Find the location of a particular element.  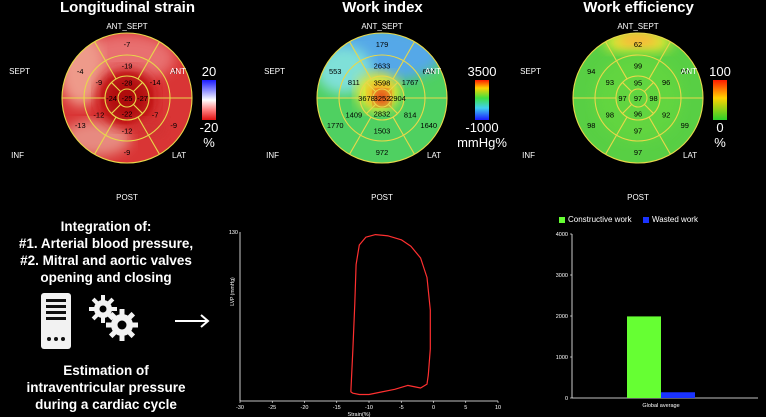

segment-value: -28 is located at coordinates (127, 83).